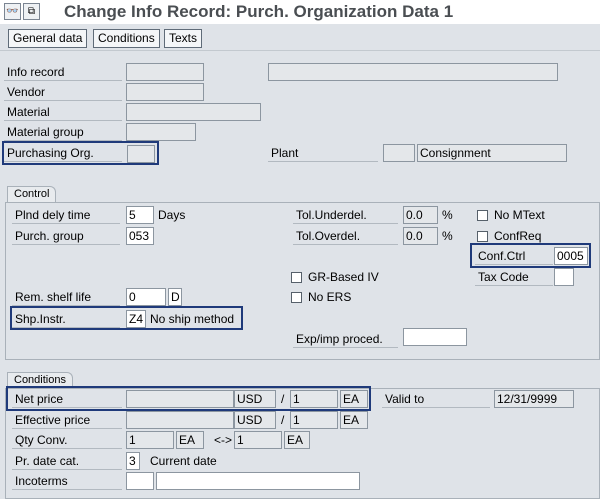 Image resolution: width=600 pixels, height=499 pixels. I want to click on plant-field, so click(399, 153).